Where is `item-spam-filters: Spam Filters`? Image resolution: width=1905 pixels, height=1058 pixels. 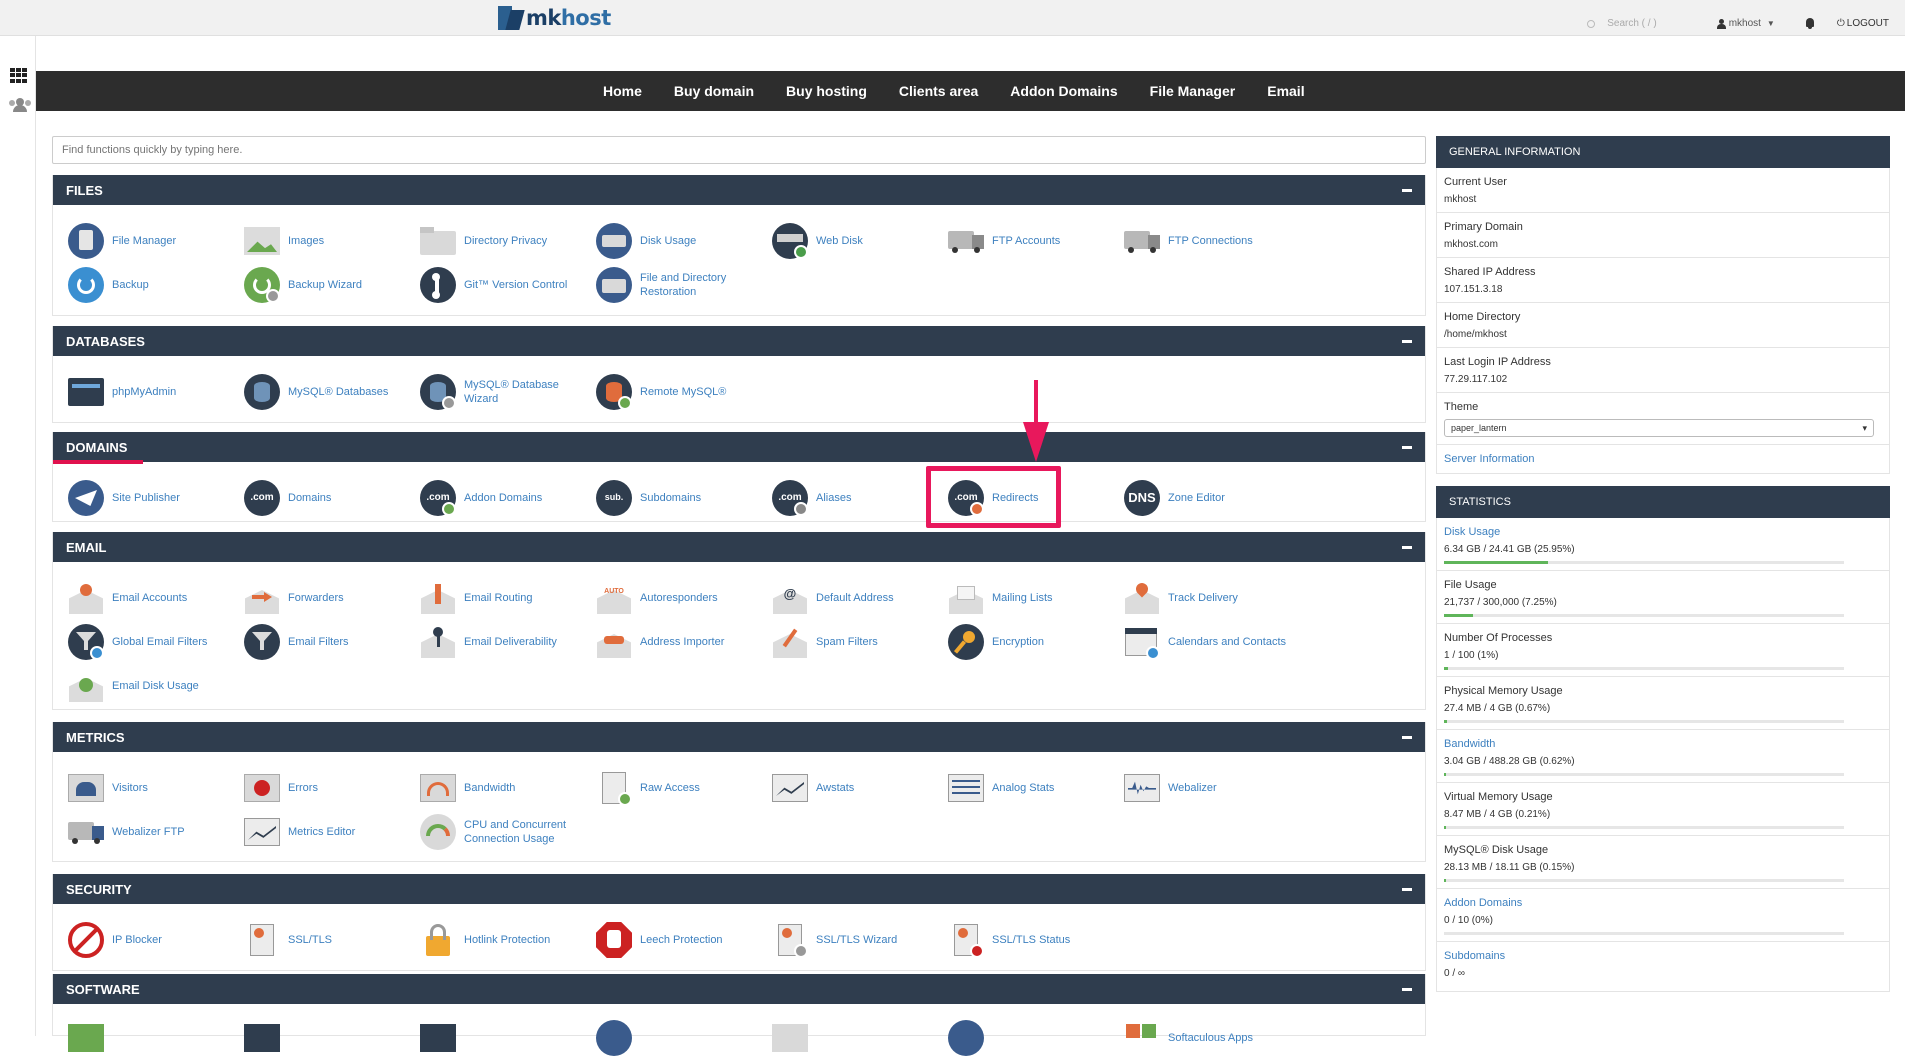 item-spam-filters: Spam Filters is located at coordinates (858, 642).